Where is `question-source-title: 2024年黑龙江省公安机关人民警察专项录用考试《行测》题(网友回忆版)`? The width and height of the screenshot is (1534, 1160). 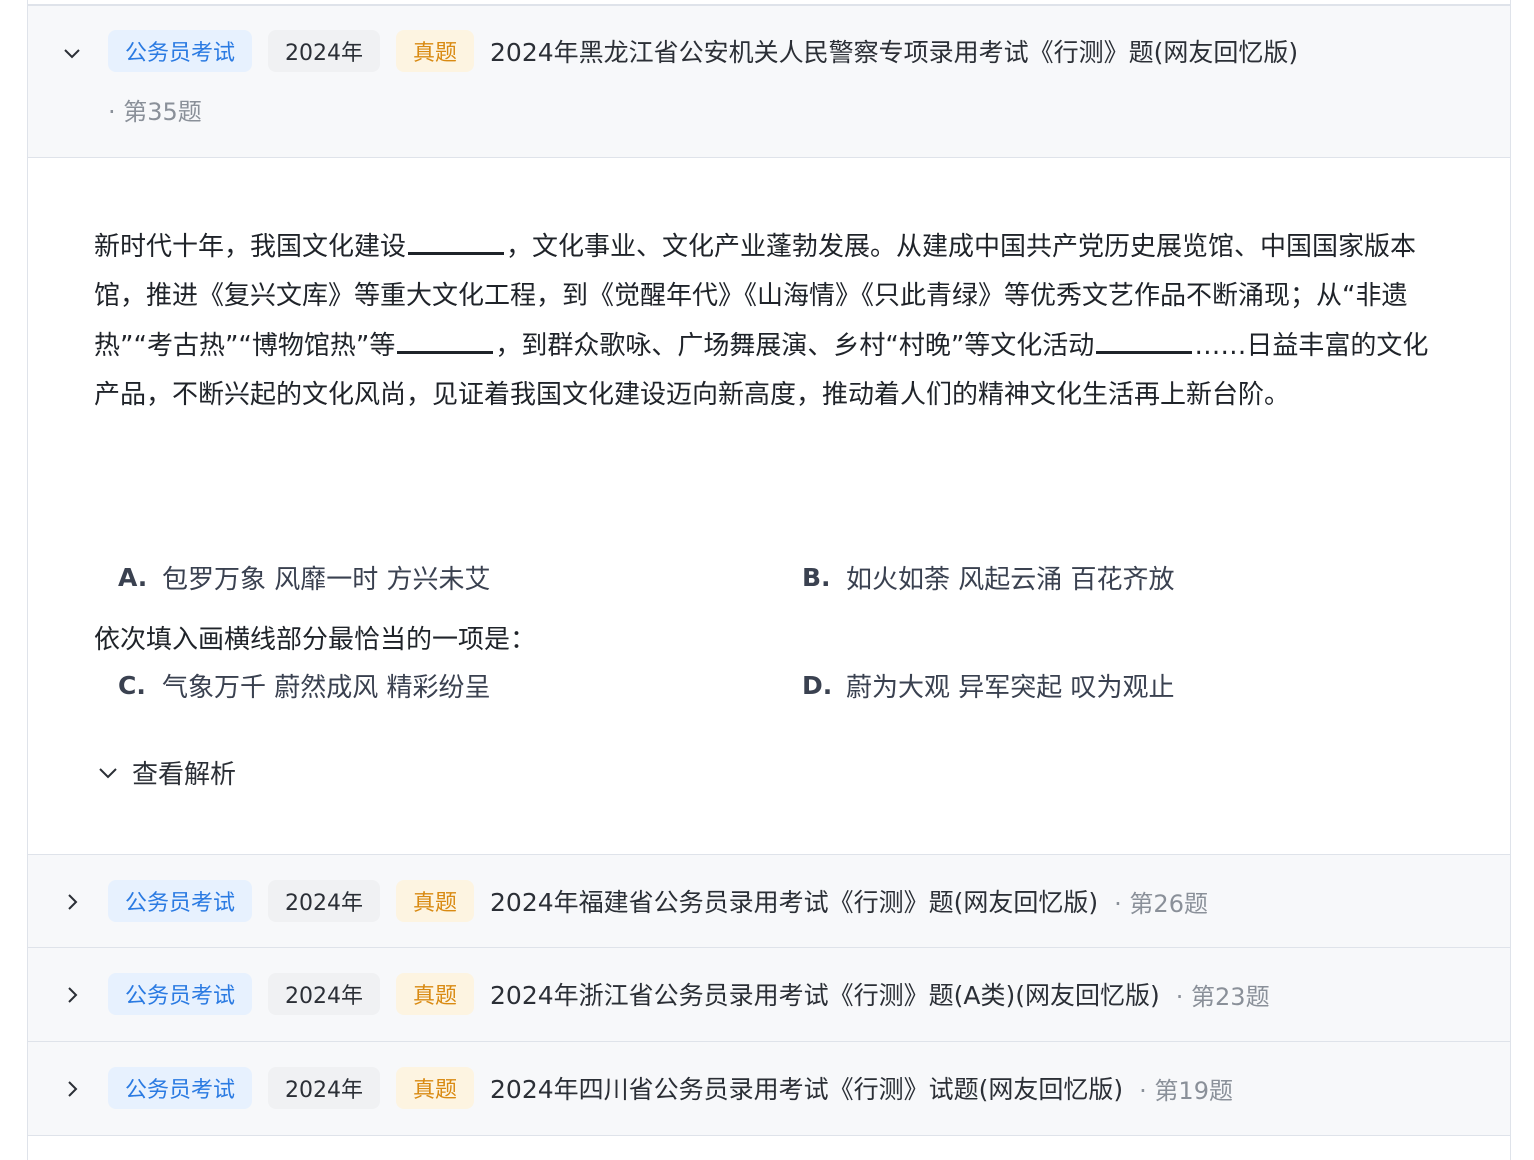
question-source-title: 2024年黑龙江省公安机关人民警察专项录用考试《行测》题(网友回忆版) is located at coordinates (894, 51).